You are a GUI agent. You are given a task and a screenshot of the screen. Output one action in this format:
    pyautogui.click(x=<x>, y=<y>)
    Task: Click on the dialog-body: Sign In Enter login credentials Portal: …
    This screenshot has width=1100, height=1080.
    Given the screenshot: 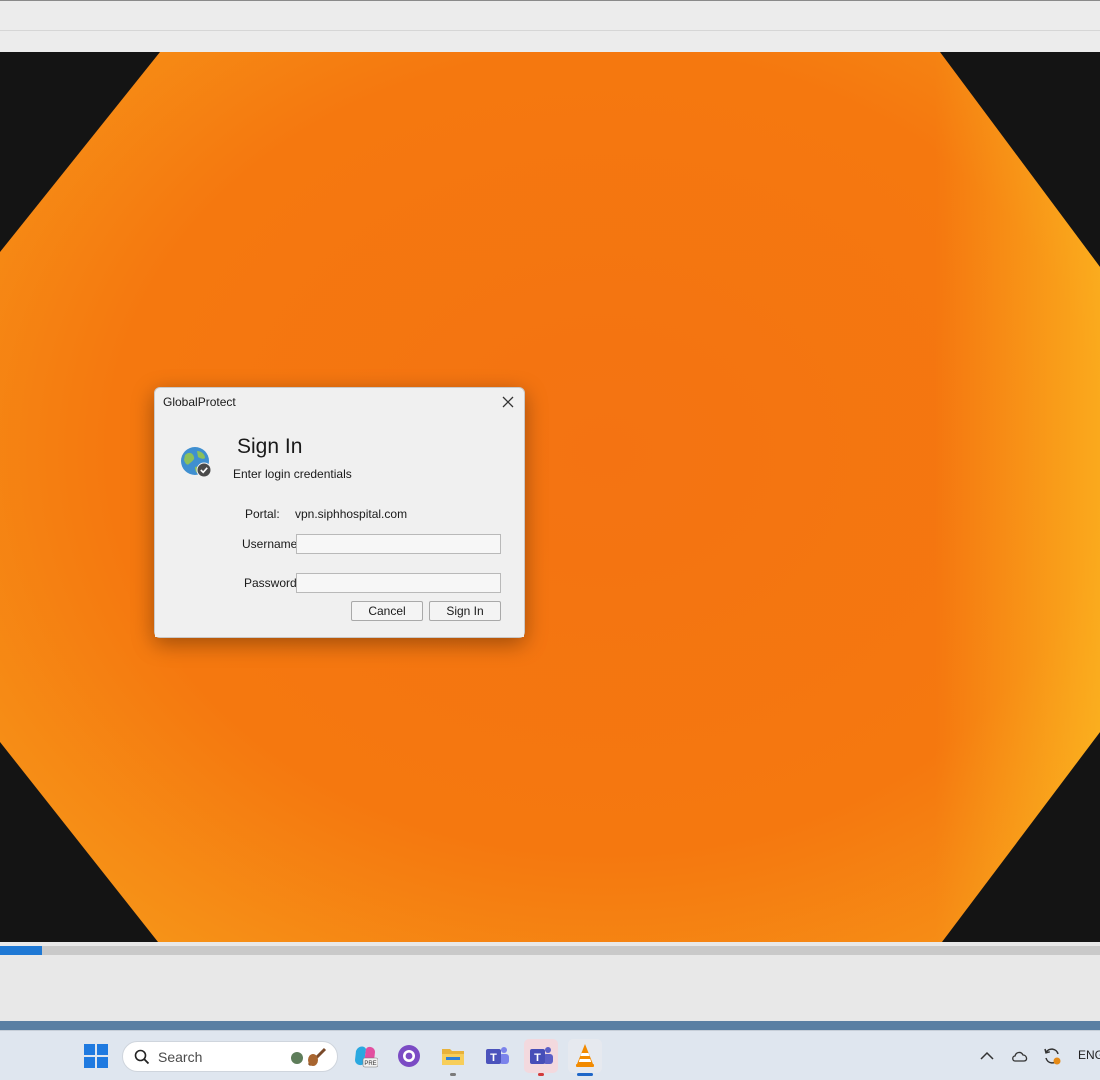 What is the action you would take?
    pyautogui.click(x=339, y=527)
    